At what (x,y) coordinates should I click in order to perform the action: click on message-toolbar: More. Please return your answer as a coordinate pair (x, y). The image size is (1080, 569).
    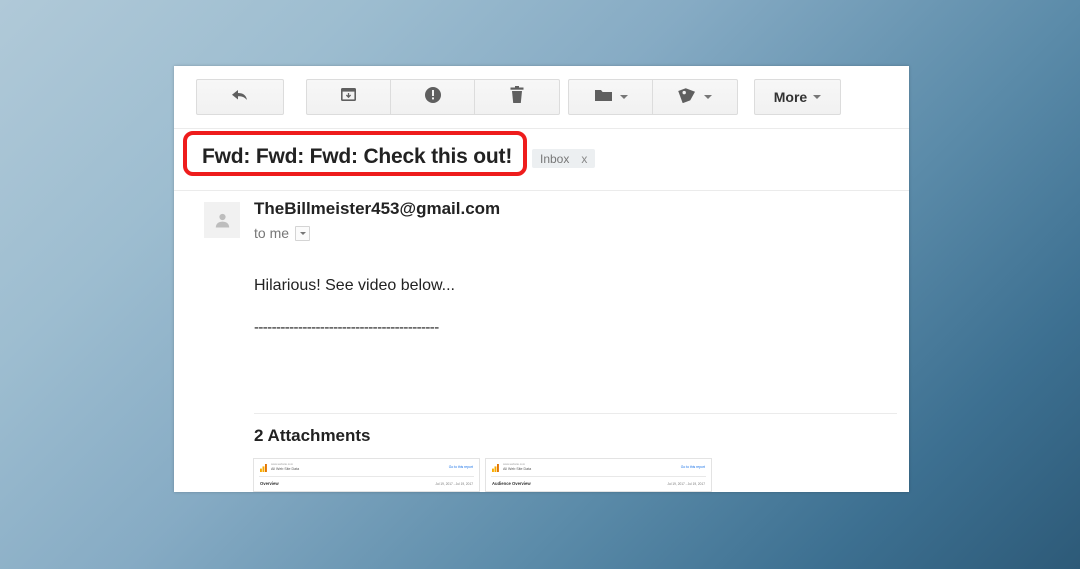
    Looking at the image, I should click on (541, 97).